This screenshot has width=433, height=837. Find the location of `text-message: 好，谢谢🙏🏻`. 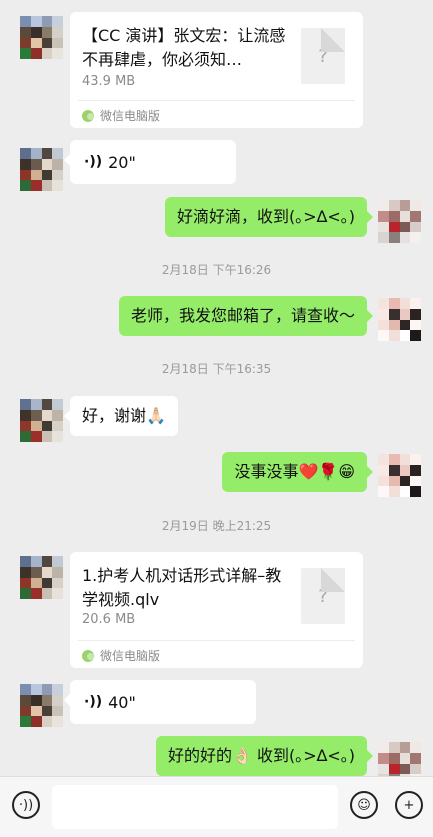

text-message: 好，谢谢🙏🏻 is located at coordinates (121, 416).